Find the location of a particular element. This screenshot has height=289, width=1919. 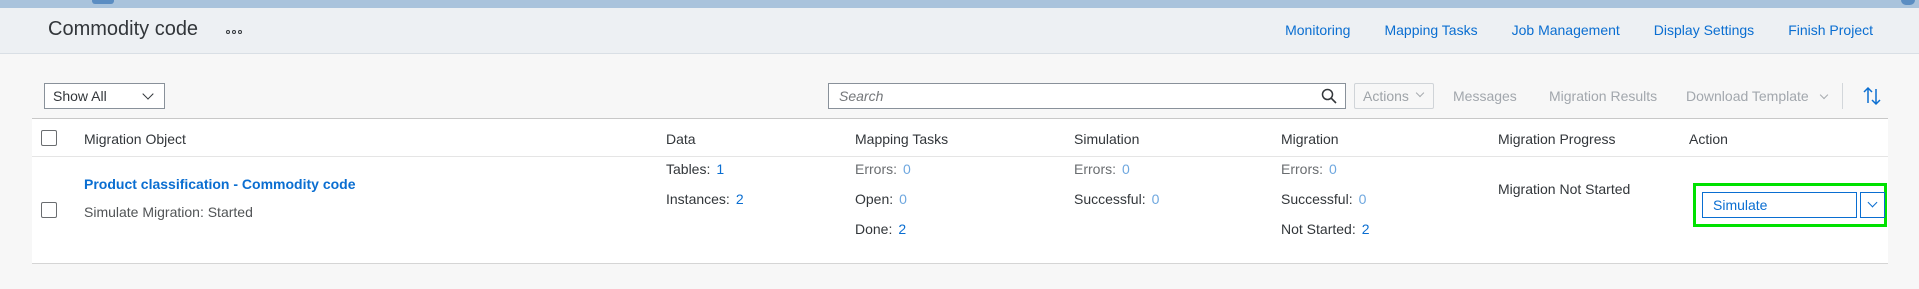

migration-not-started: Not Started: 2 is located at coordinates (1325, 229).